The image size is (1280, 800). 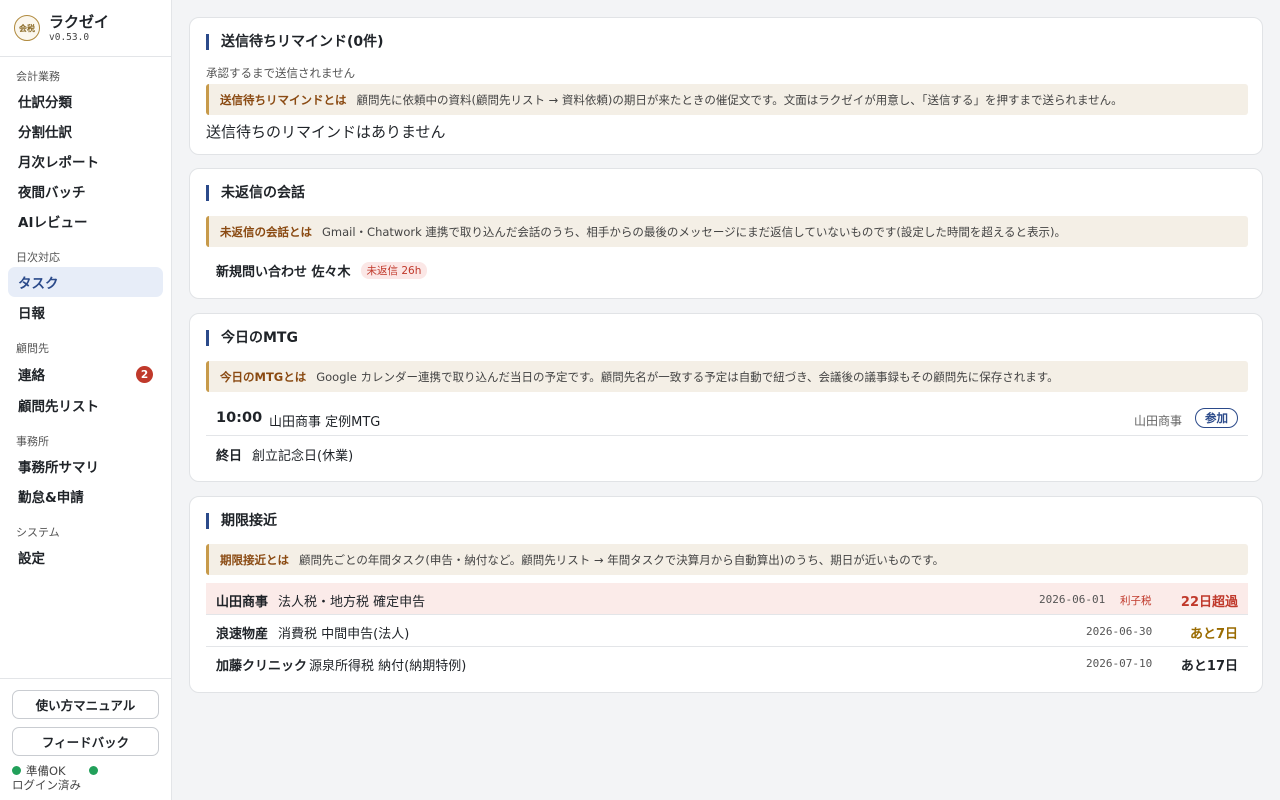 What do you see at coordinates (325, 422) in the screenshot?
I see `meeting-title: 山田商事 定例MTG` at bounding box center [325, 422].